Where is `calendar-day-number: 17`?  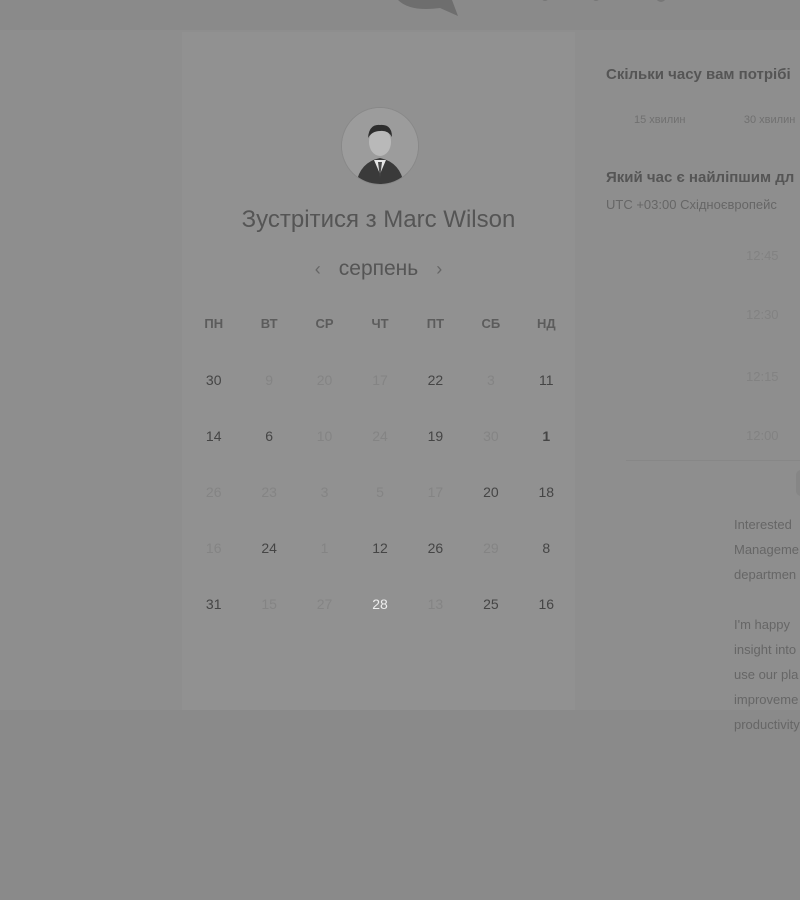 calendar-day-number: 17 is located at coordinates (435, 492).